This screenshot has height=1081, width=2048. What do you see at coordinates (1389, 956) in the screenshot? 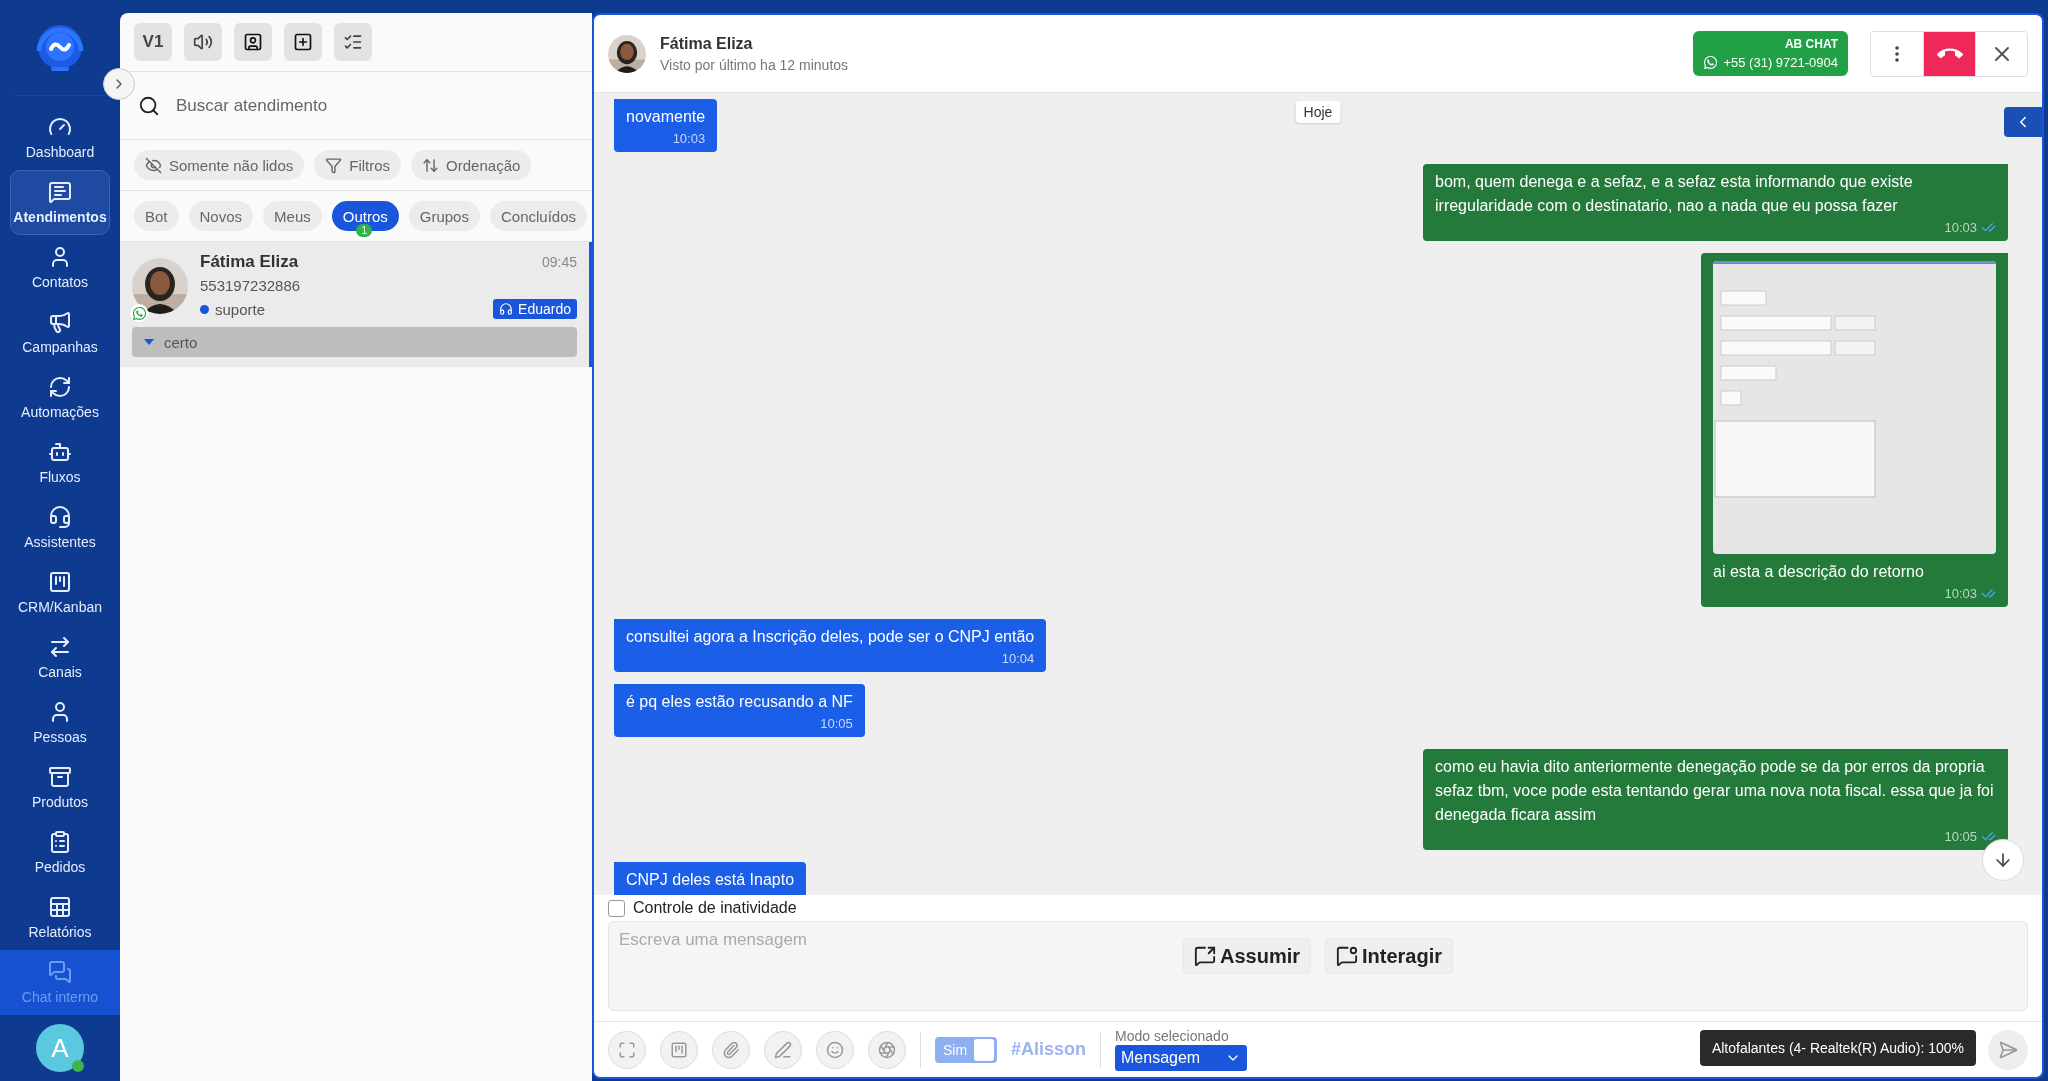
I see `action-button: Interagir` at bounding box center [1389, 956].